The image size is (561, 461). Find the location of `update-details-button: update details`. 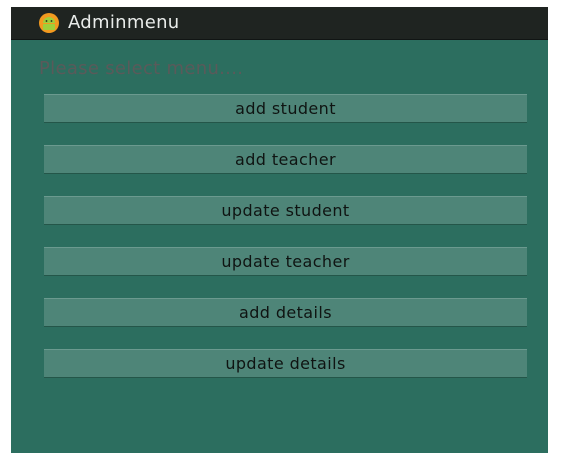

update-details-button: update details is located at coordinates (285, 363).